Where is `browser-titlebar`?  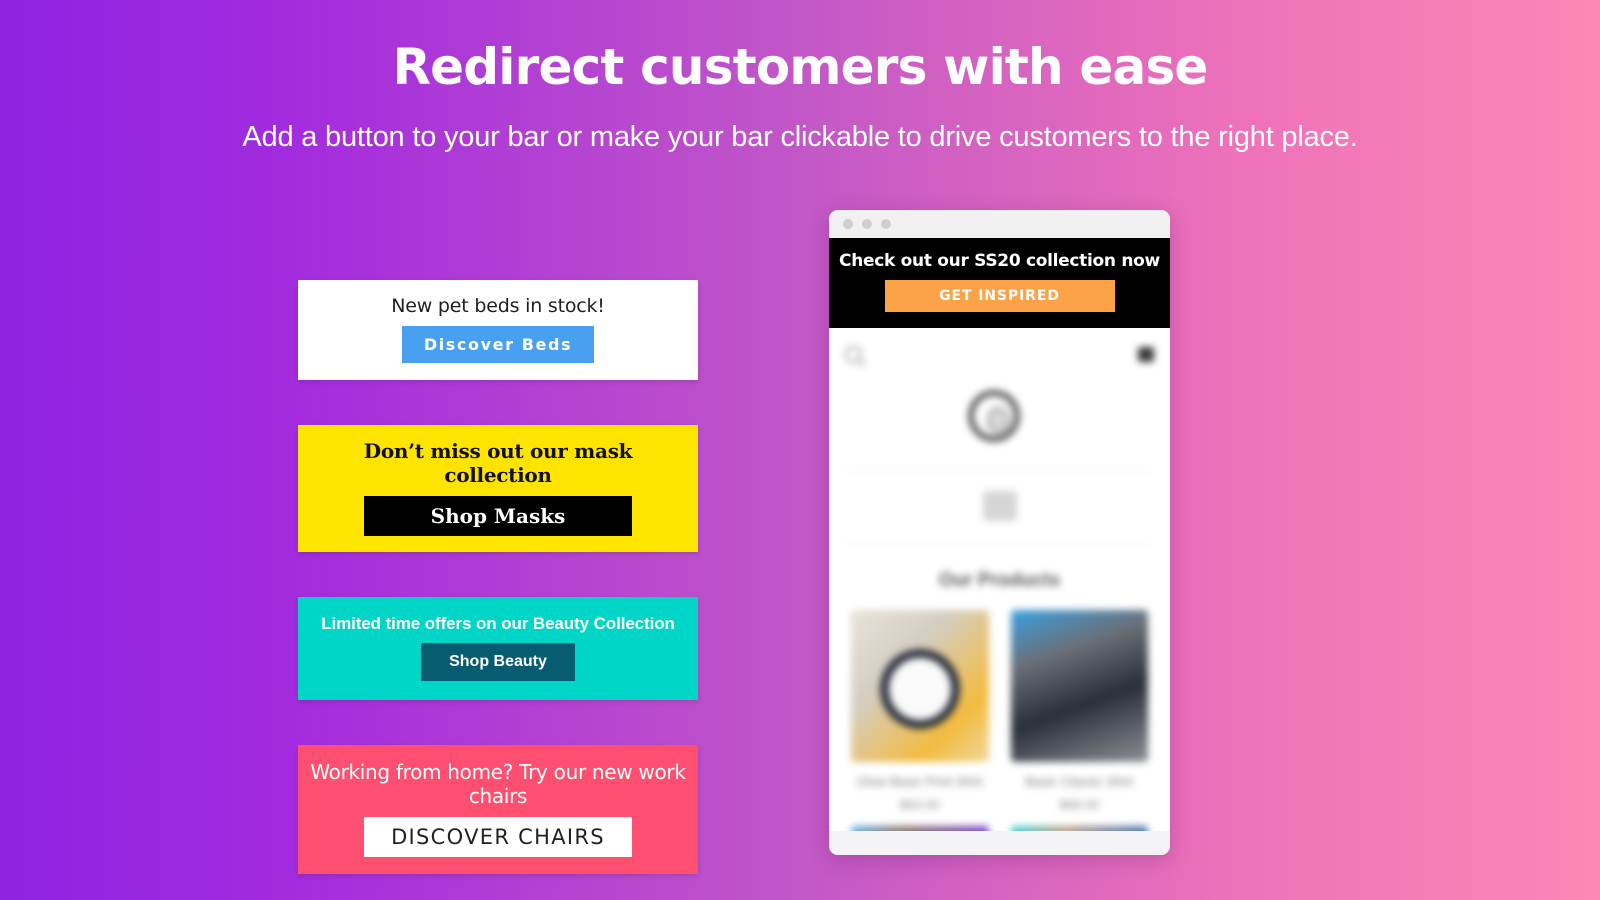 browser-titlebar is located at coordinates (999, 224).